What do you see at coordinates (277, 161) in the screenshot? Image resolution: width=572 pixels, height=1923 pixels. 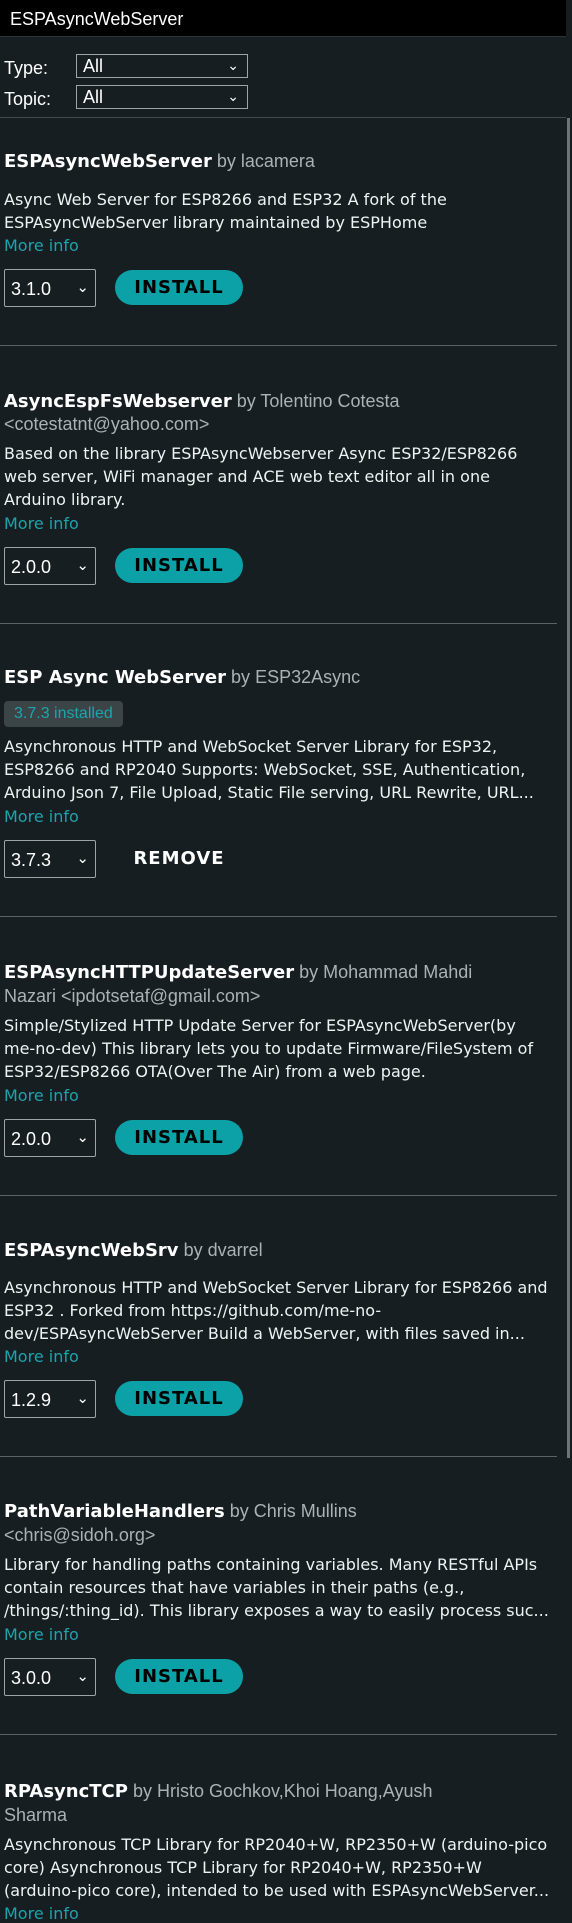 I see `library-author: lacamera` at bounding box center [277, 161].